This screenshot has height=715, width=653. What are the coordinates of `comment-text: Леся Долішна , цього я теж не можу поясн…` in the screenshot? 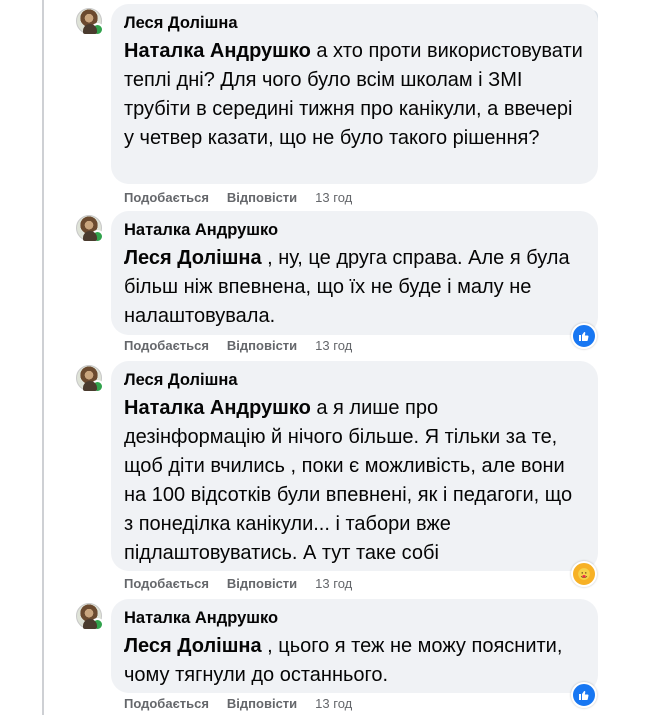 It's located at (354, 661).